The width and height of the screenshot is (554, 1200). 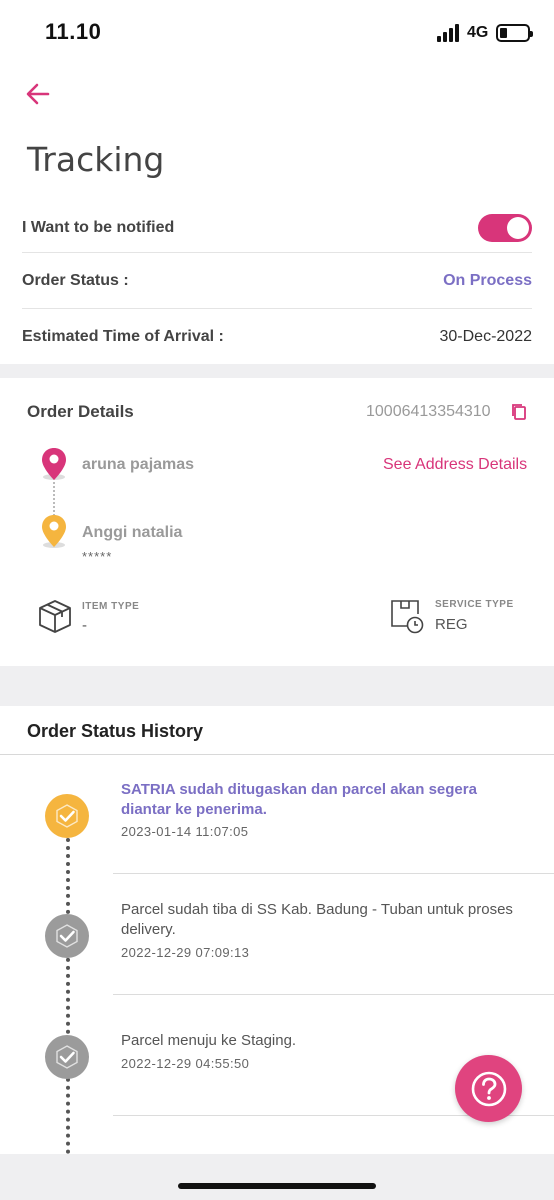 I want to click on history-event-time: 2023-01-14 11:07:05, so click(x=185, y=831).